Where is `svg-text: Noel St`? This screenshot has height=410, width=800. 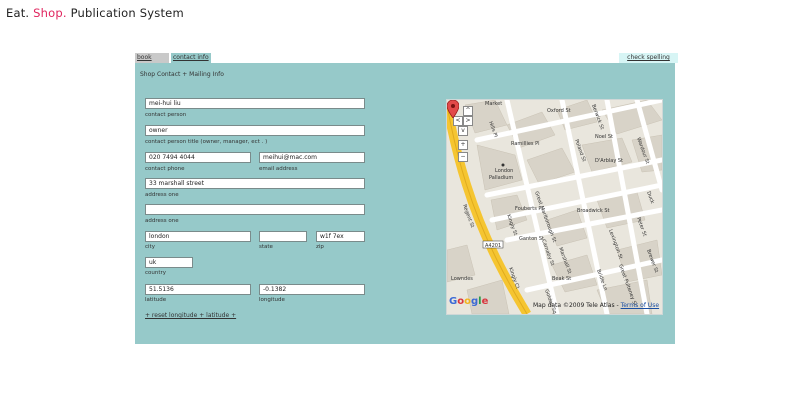
svg-text: Noel St is located at coordinates (604, 137).